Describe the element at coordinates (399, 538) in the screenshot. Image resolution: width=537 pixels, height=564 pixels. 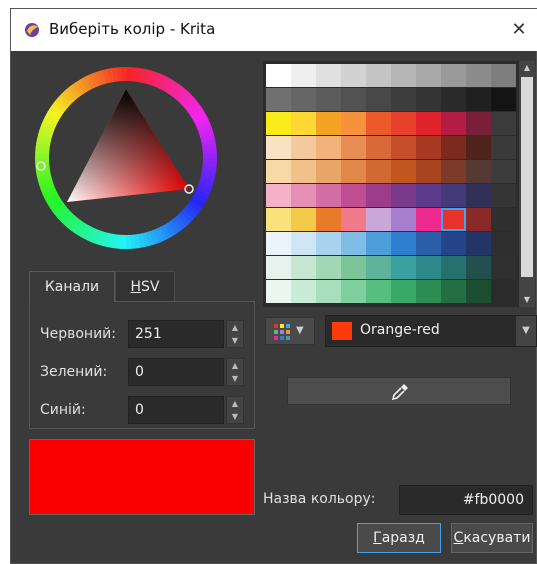
I see `ok-button: Гаразд` at that location.